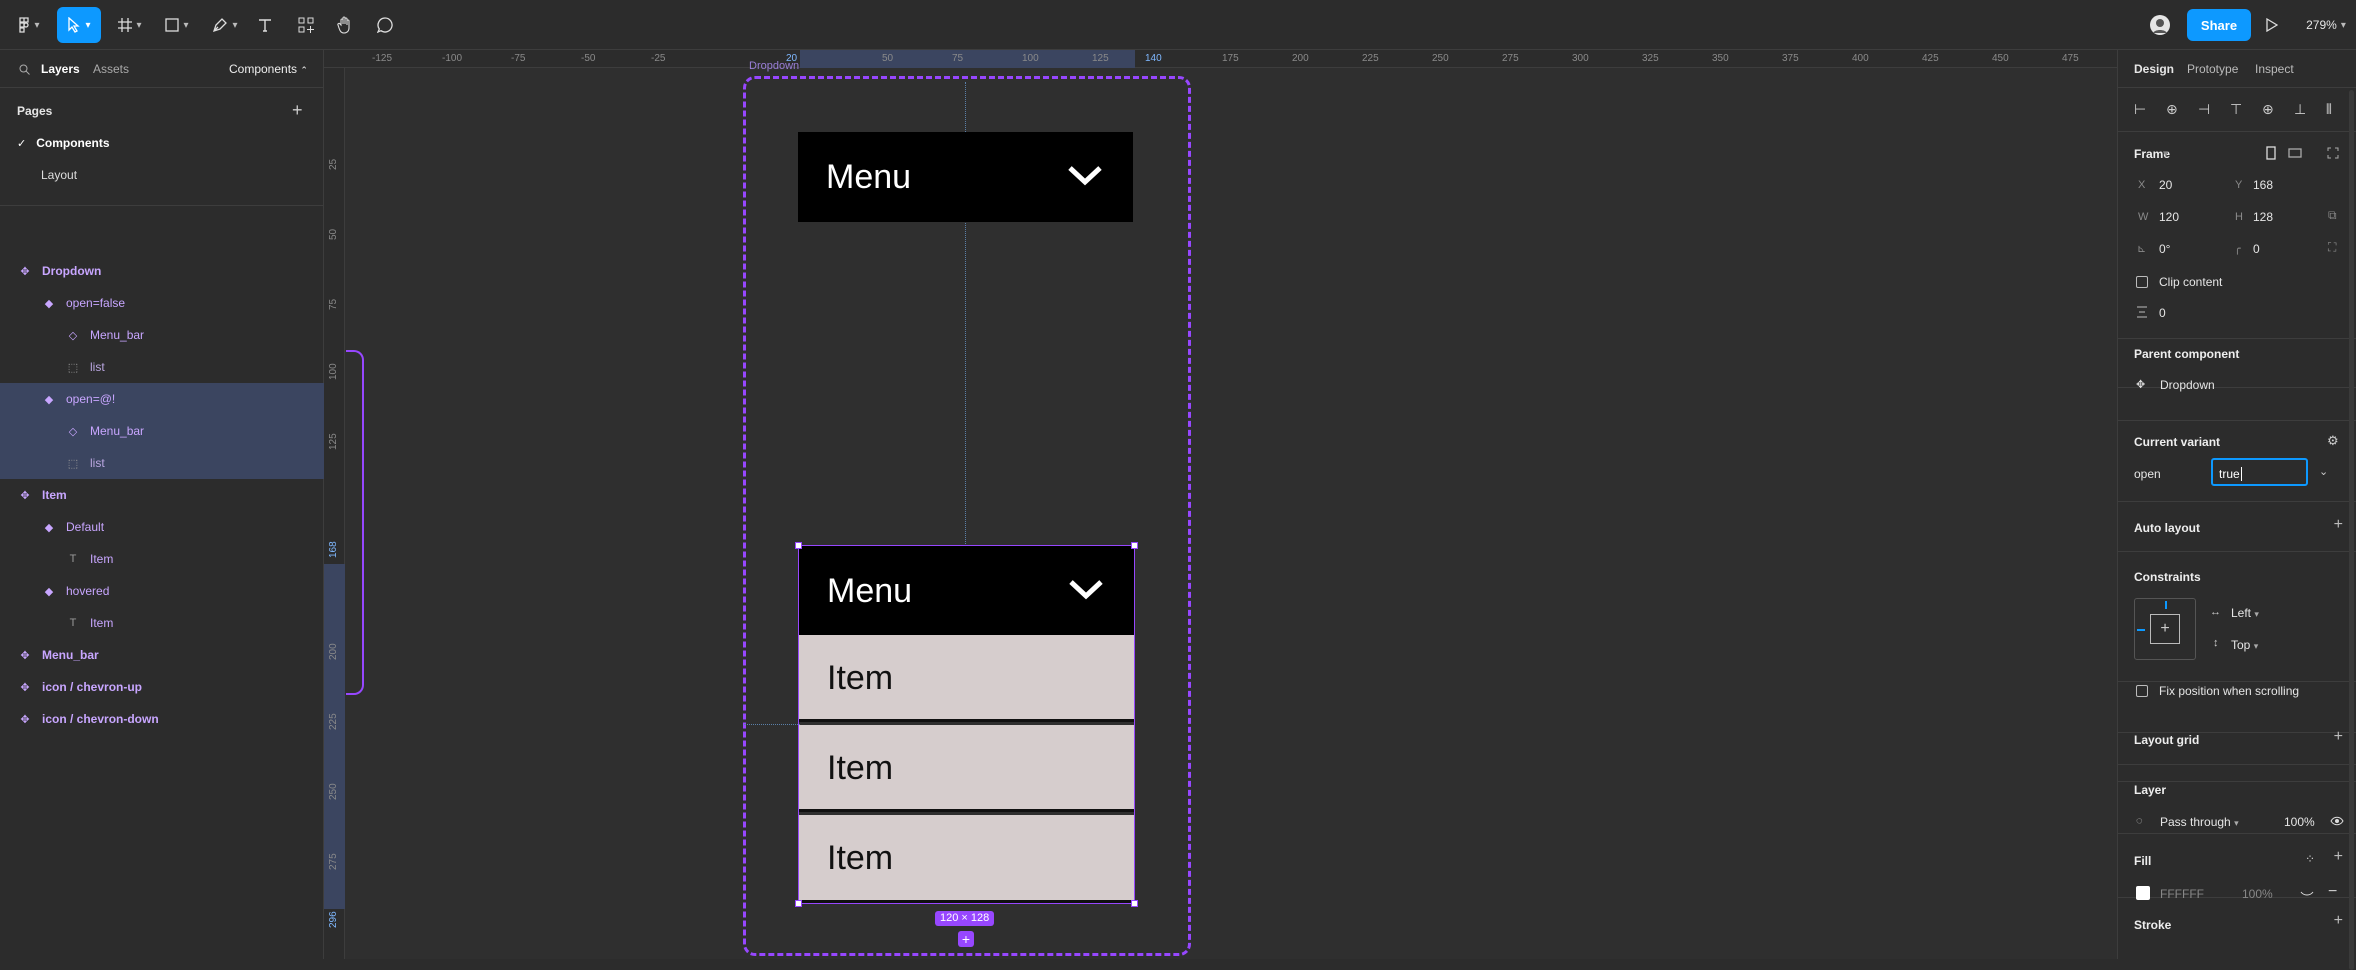 The height and width of the screenshot is (970, 2356). Describe the element at coordinates (2338, 737) in the screenshot. I see `add-layout-grid-icon: +` at that location.